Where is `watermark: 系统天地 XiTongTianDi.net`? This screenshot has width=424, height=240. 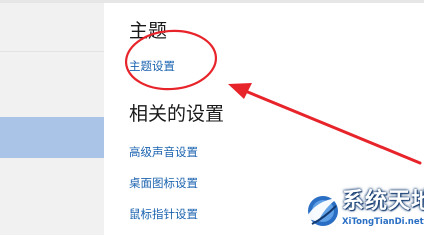 watermark: 系统天地 XiTongTianDi.net is located at coordinates (363, 210).